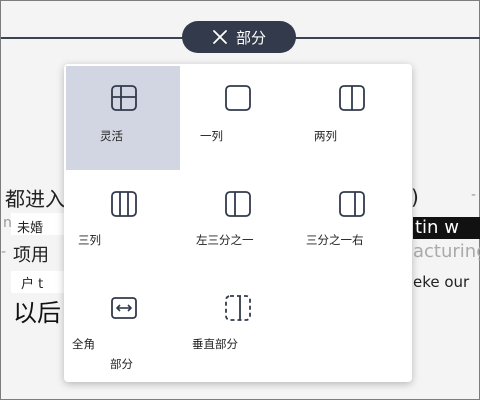 The height and width of the screenshot is (400, 480). What do you see at coordinates (441, 282) in the screenshot?
I see `bg-eke-text: eke our` at bounding box center [441, 282].